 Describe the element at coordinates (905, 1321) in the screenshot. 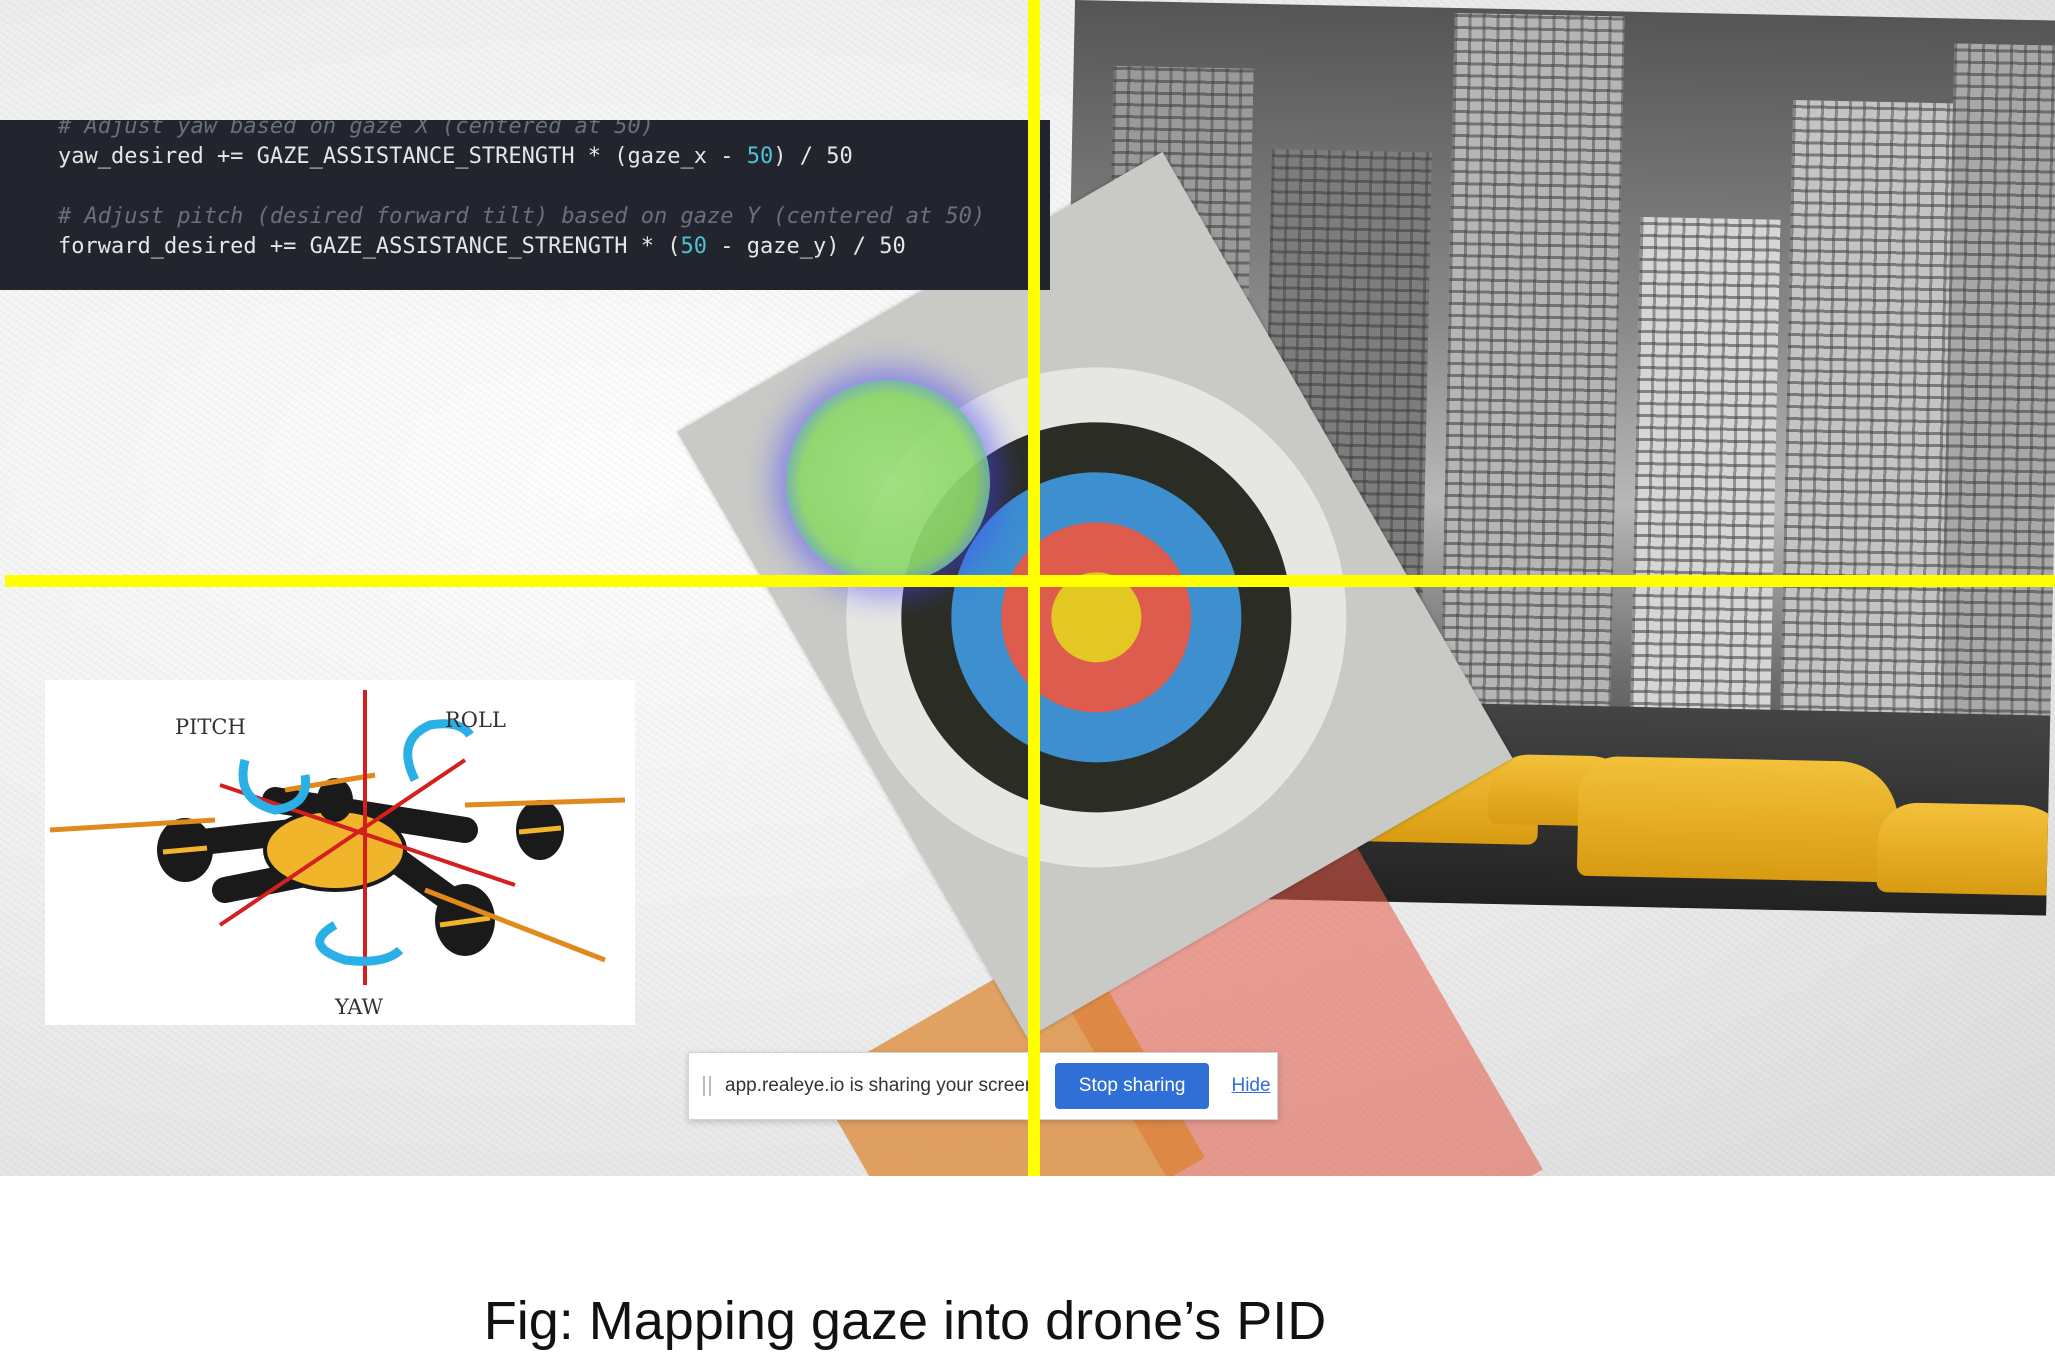

I see `figure-caption: Fig: Mapping gaze into drone’s PID` at that location.